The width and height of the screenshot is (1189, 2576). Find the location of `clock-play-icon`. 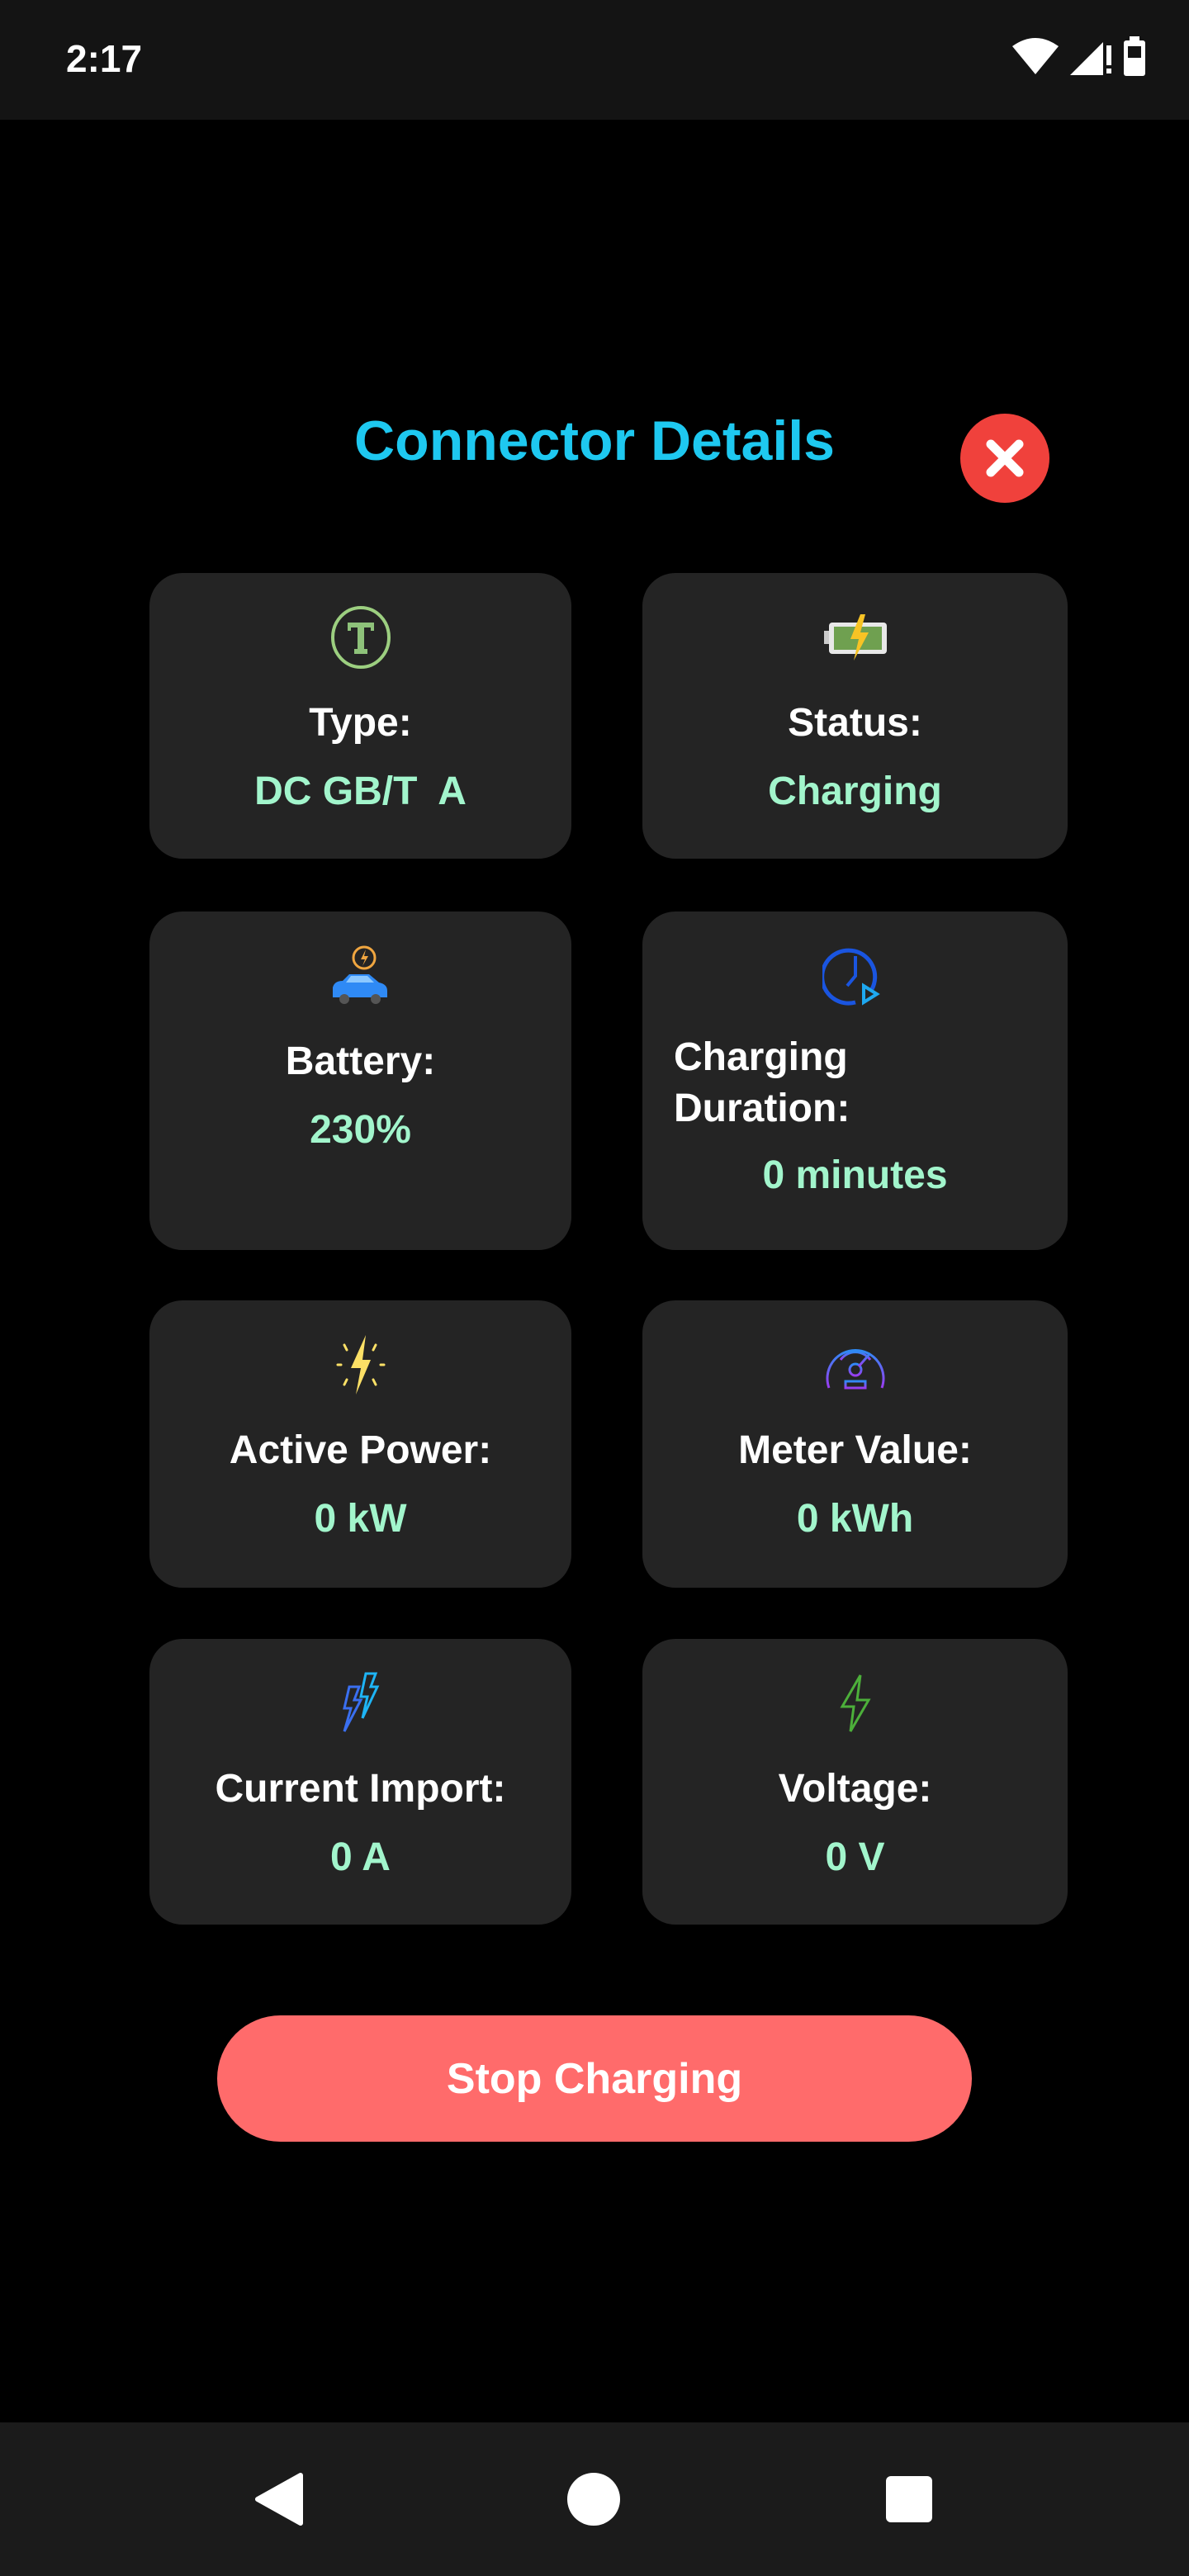

clock-play-icon is located at coordinates (855, 976).